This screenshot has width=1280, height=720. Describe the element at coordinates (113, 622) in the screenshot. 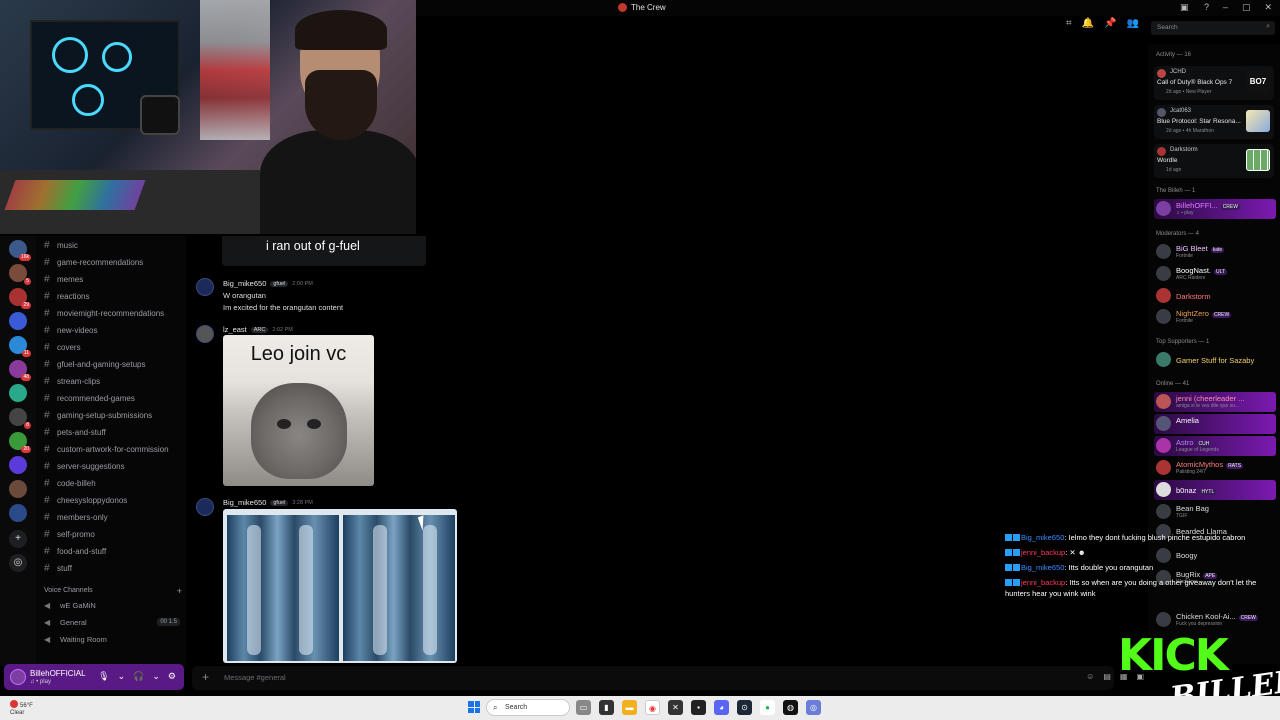

I see `voice-channel-item: ◀ General 00 1.5` at that location.